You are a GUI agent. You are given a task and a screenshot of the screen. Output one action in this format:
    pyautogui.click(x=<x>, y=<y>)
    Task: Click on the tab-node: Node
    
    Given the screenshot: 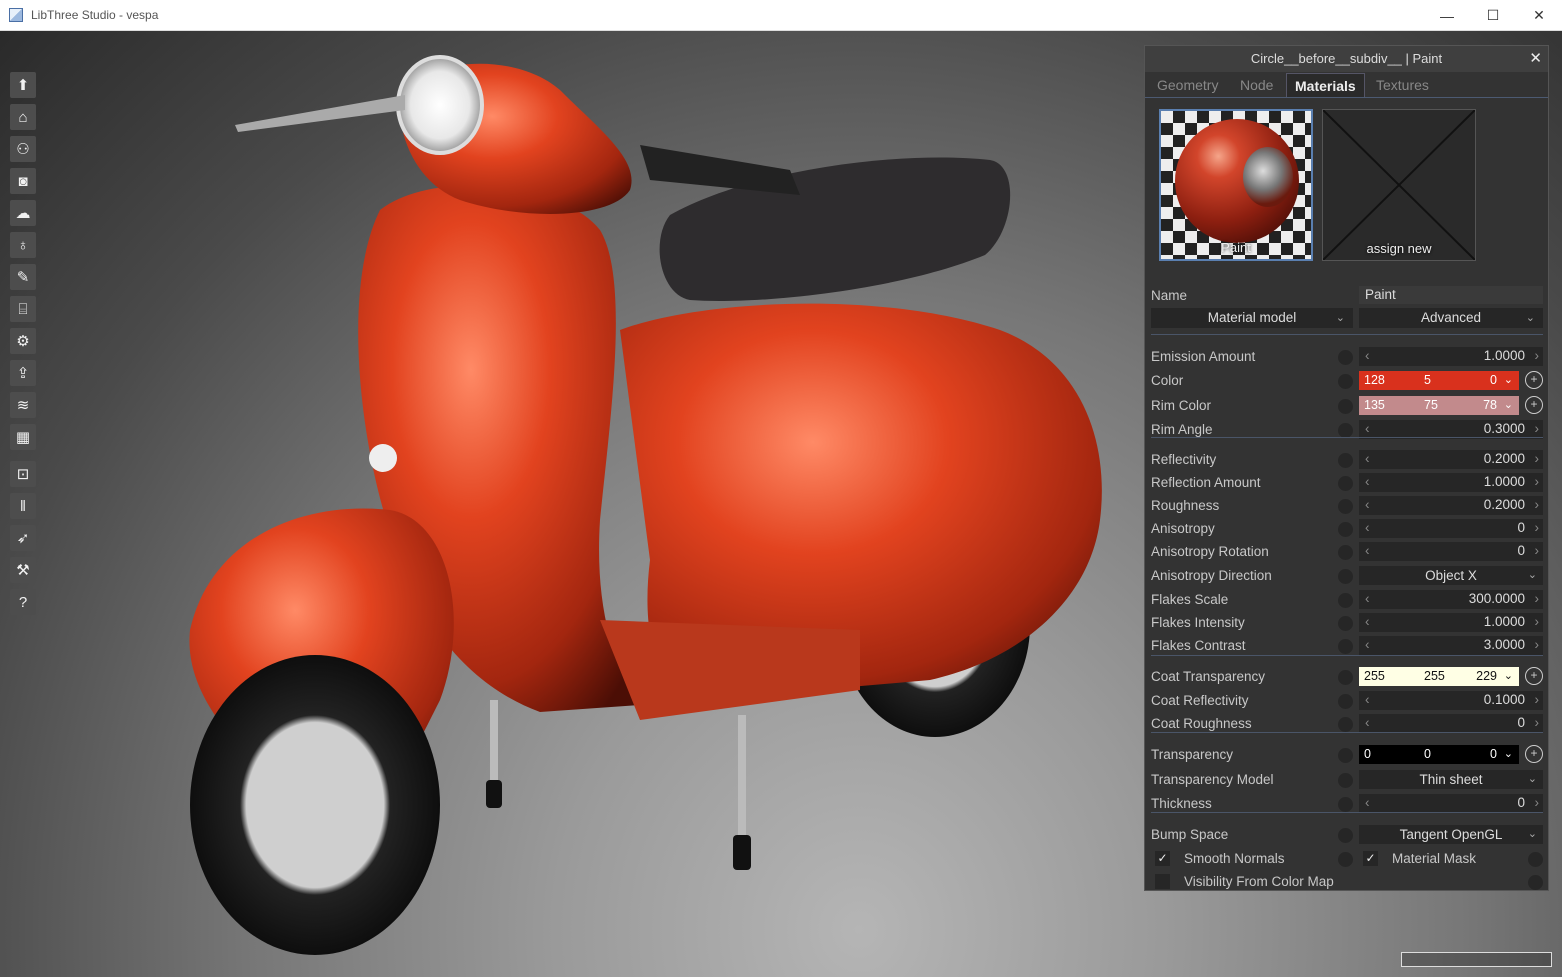 What is the action you would take?
    pyautogui.click(x=1256, y=85)
    